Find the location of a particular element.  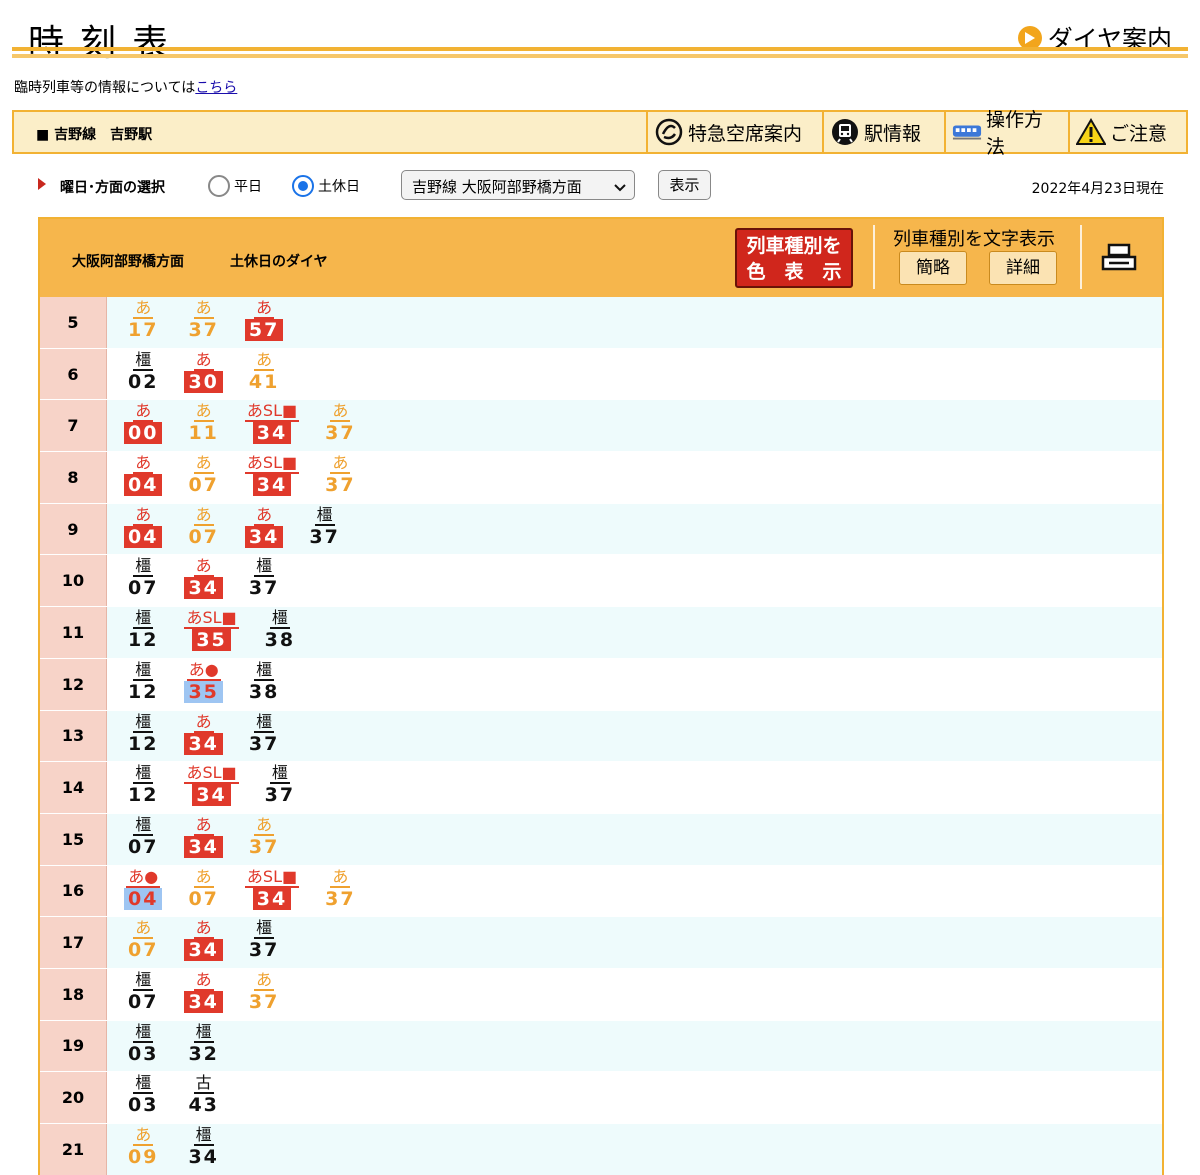

direction-select: 吉野線 大阪阿部野橋方面 is located at coordinates (518, 185).